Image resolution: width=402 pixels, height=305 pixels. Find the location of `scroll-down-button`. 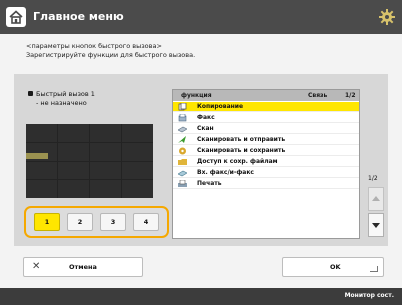

scroll-down-button is located at coordinates (376, 225).